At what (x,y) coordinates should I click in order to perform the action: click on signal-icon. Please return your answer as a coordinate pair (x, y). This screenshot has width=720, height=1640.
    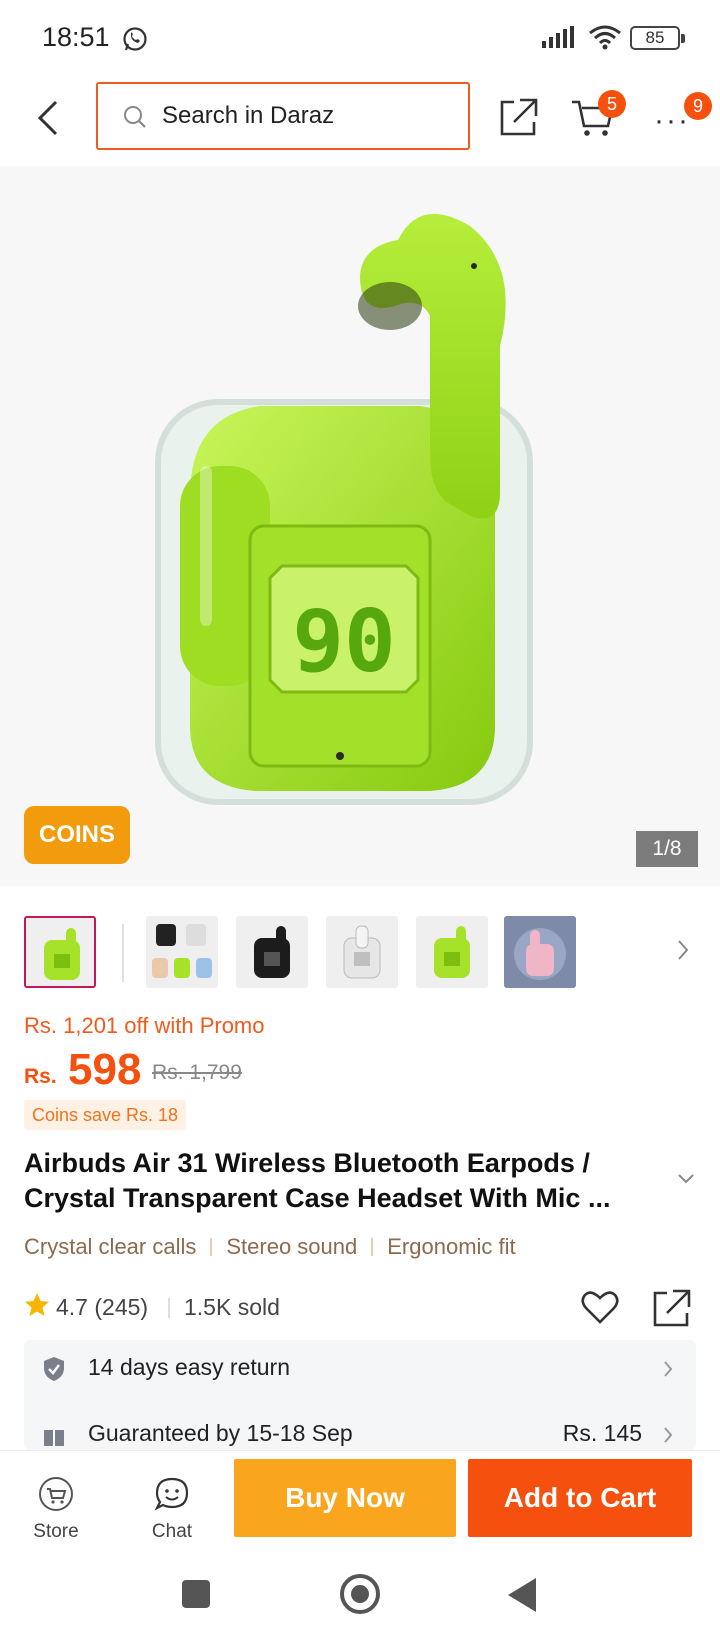
    Looking at the image, I should click on (559, 39).